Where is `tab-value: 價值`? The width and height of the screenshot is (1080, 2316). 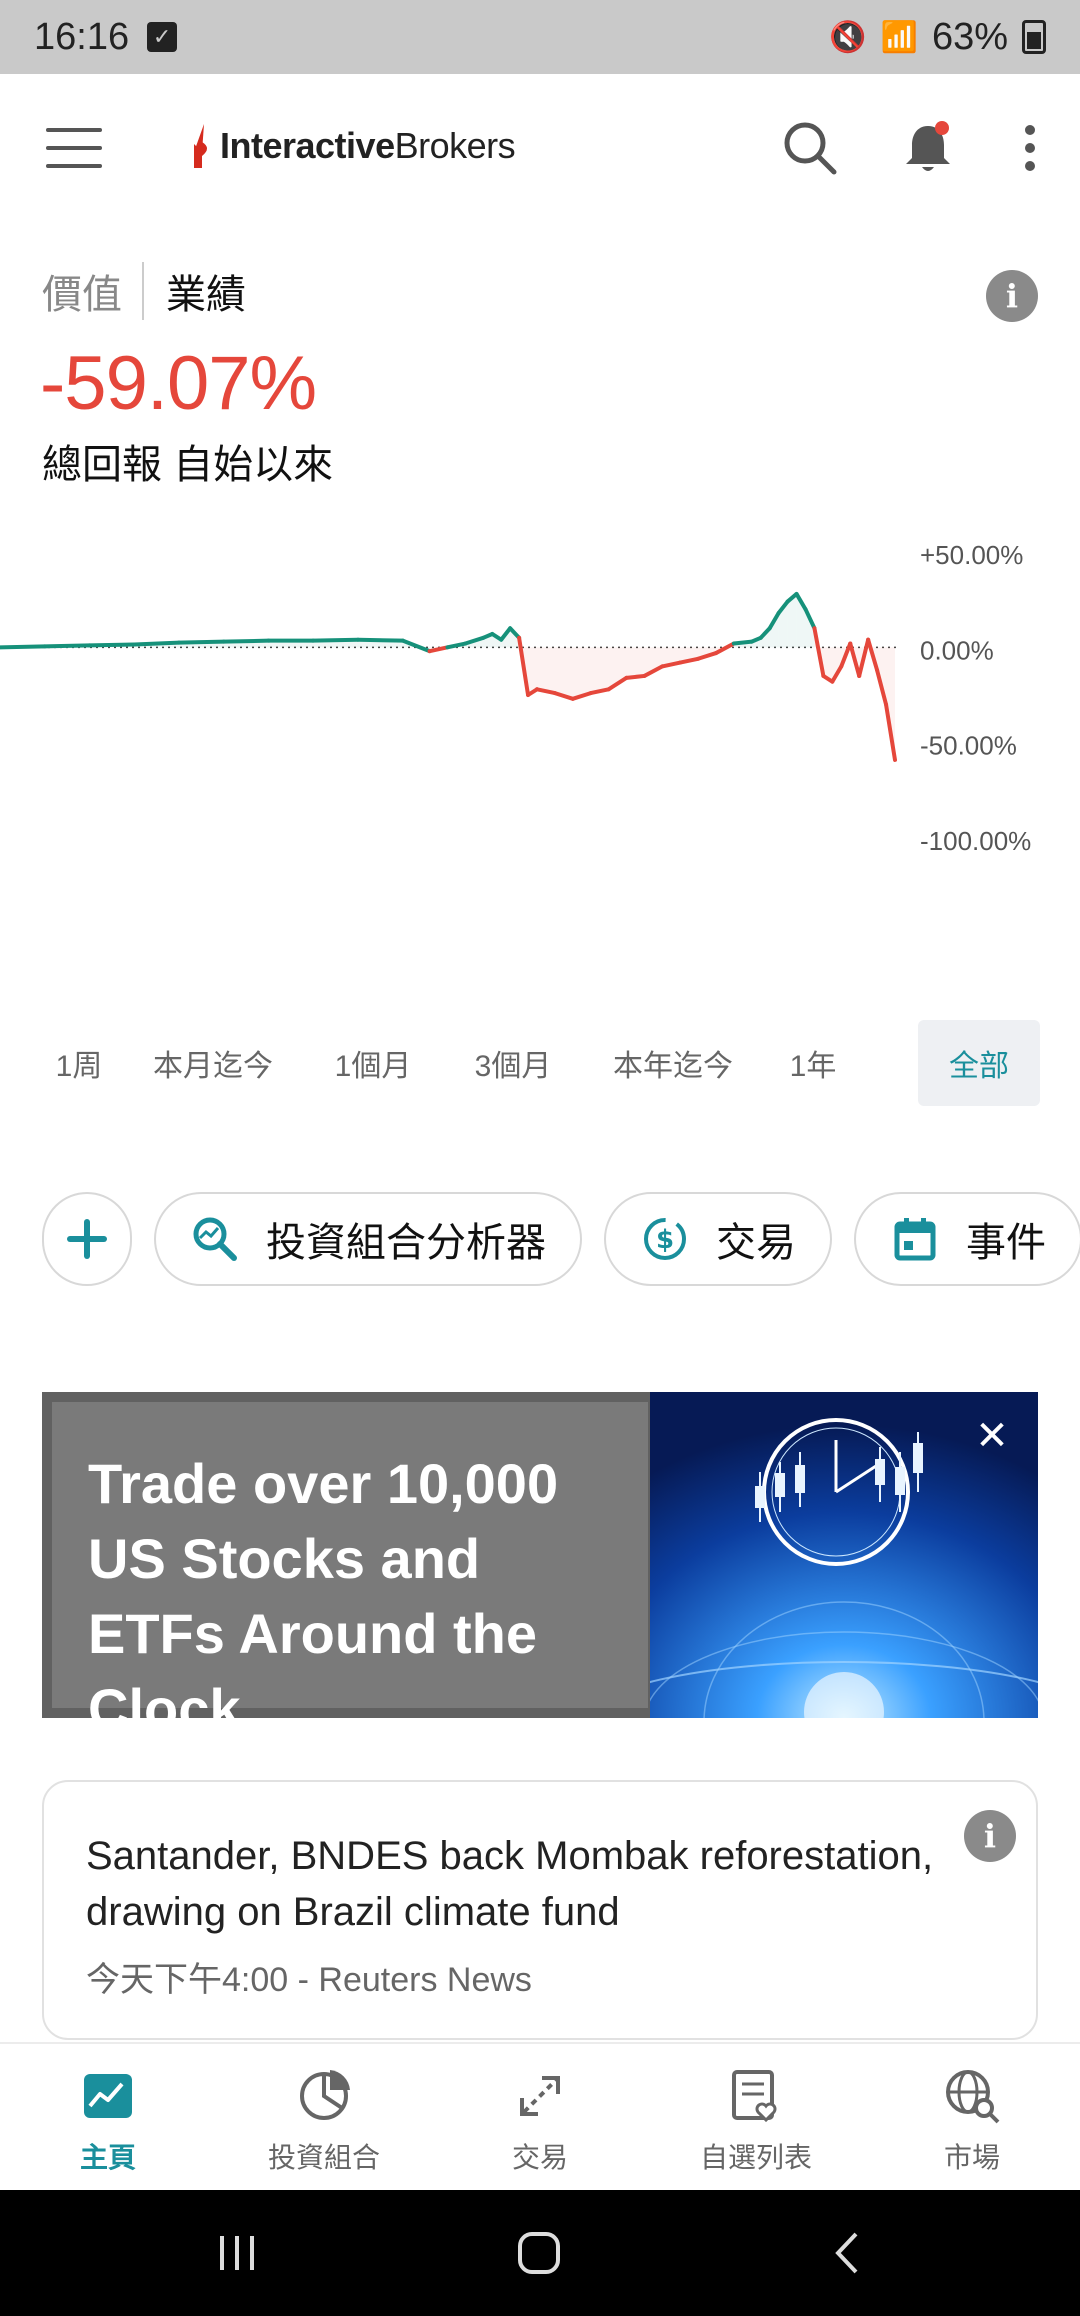 tab-value: 價值 is located at coordinates (93, 291).